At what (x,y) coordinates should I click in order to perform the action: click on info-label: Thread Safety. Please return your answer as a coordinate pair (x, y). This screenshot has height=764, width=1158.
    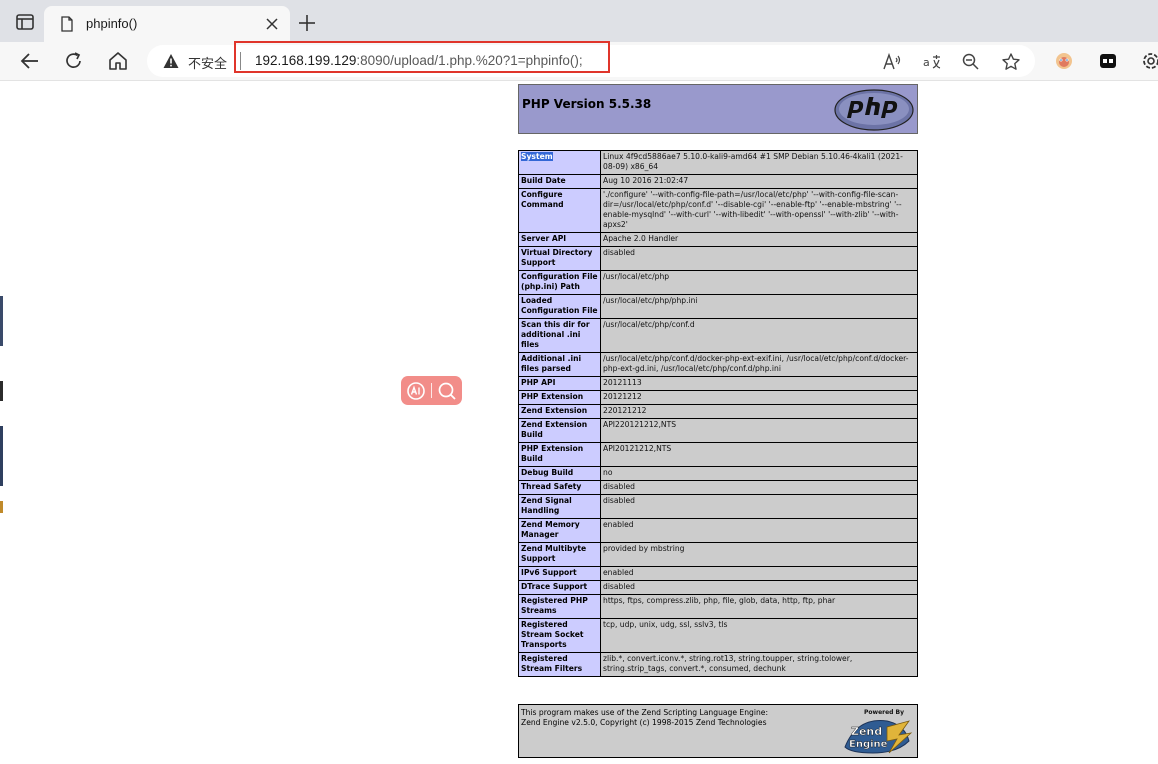
    Looking at the image, I should click on (559, 487).